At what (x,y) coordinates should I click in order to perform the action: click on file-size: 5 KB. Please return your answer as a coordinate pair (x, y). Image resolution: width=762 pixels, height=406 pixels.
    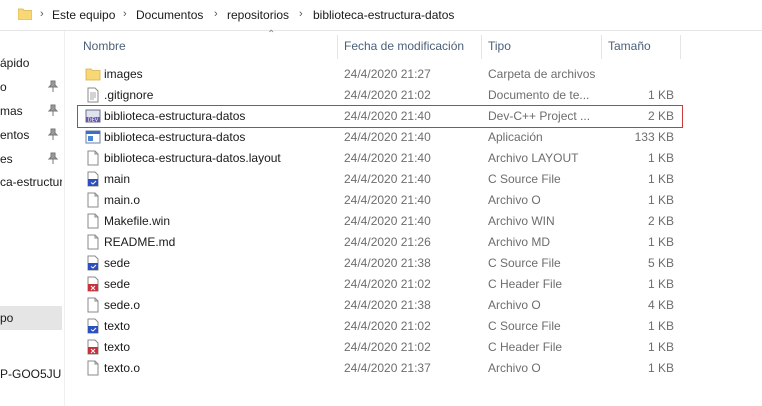
    Looking at the image, I should click on (660, 263).